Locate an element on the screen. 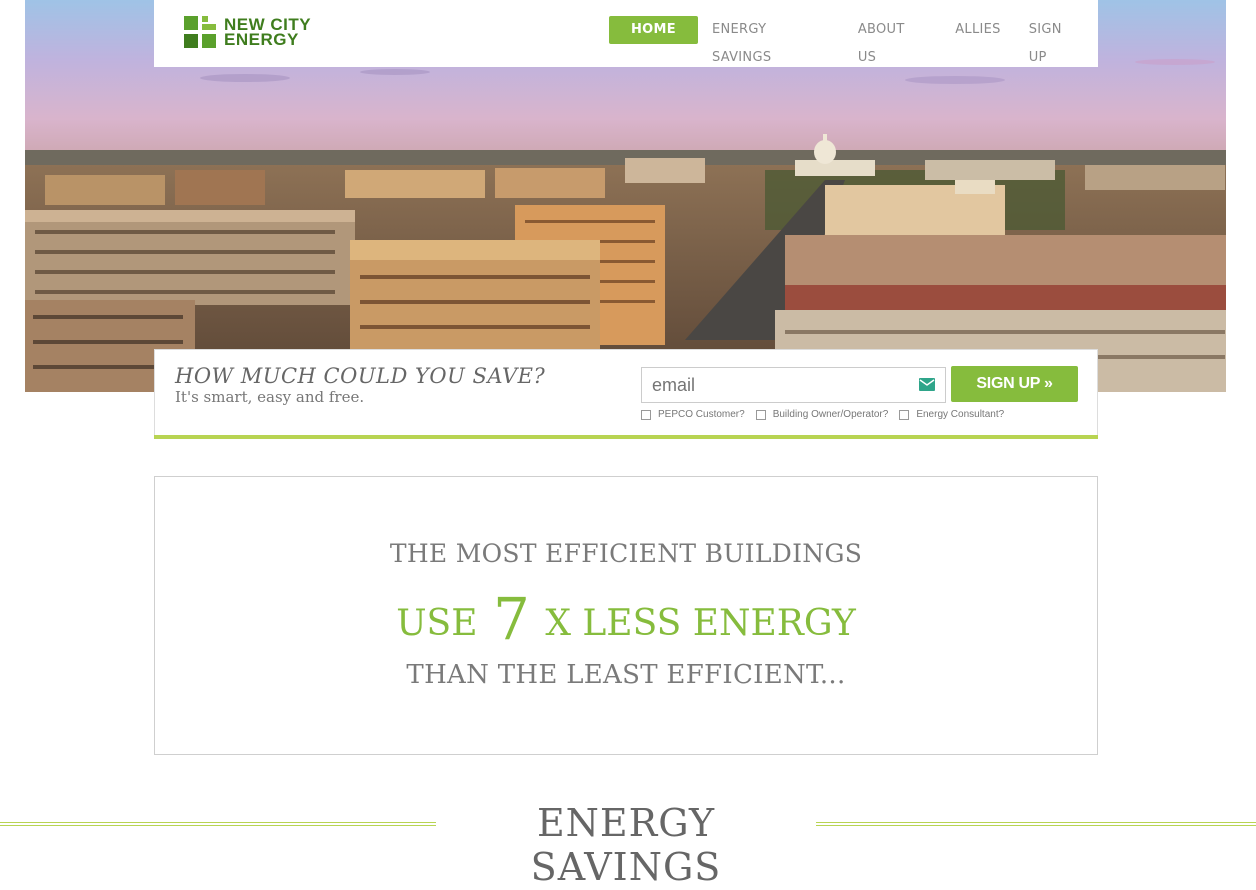 The height and width of the screenshot is (890, 1256). checkbox-label: Building Owner/Operator? is located at coordinates (830, 414).